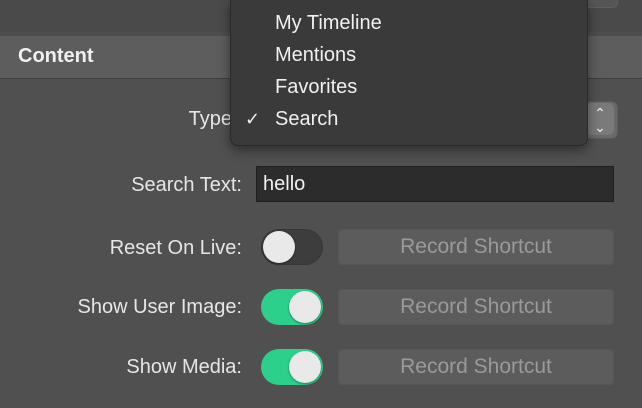 The width and height of the screenshot is (642, 408). I want to click on reset-on-live-toggle, so click(292, 247).